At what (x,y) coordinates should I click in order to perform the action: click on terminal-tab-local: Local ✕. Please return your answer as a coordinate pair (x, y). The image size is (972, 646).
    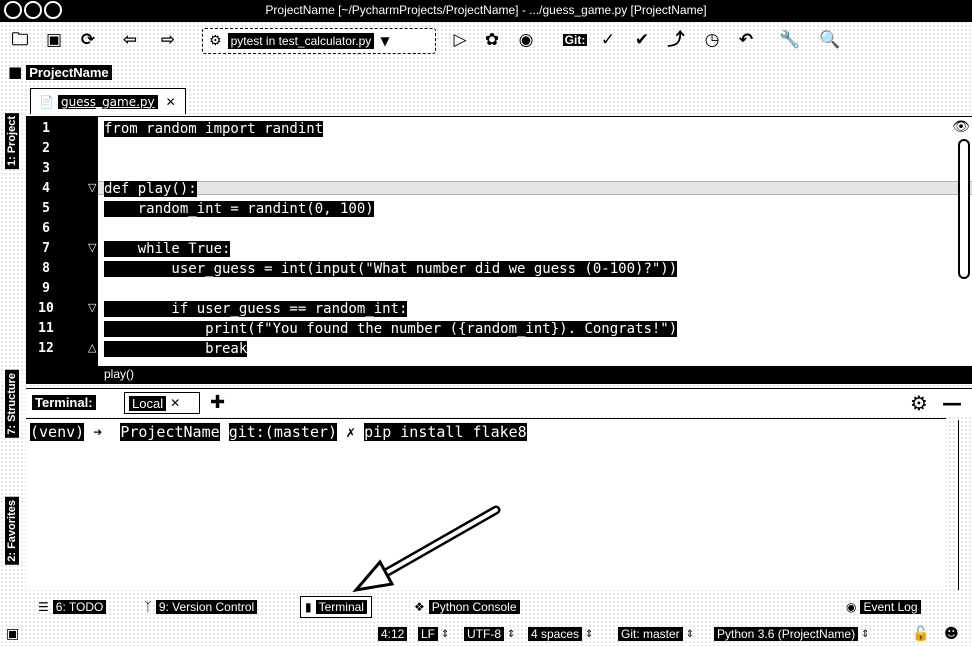
    Looking at the image, I should click on (162, 403).